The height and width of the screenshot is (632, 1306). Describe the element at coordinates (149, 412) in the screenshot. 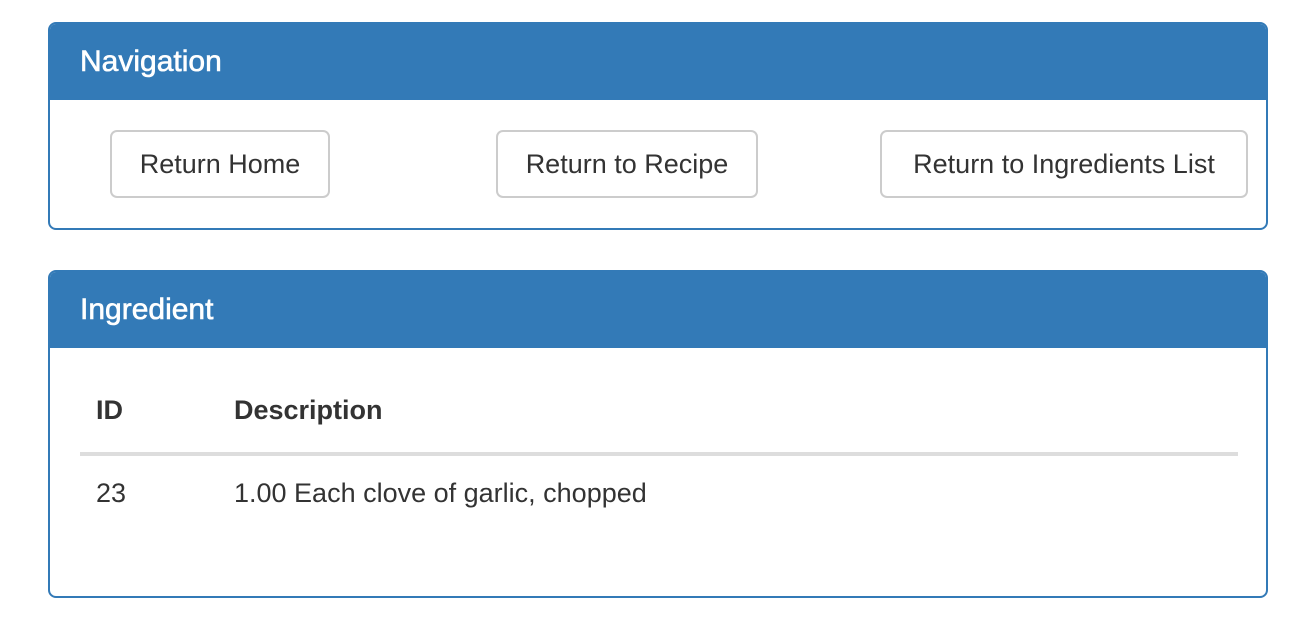

I see `column-header-id: ID` at that location.